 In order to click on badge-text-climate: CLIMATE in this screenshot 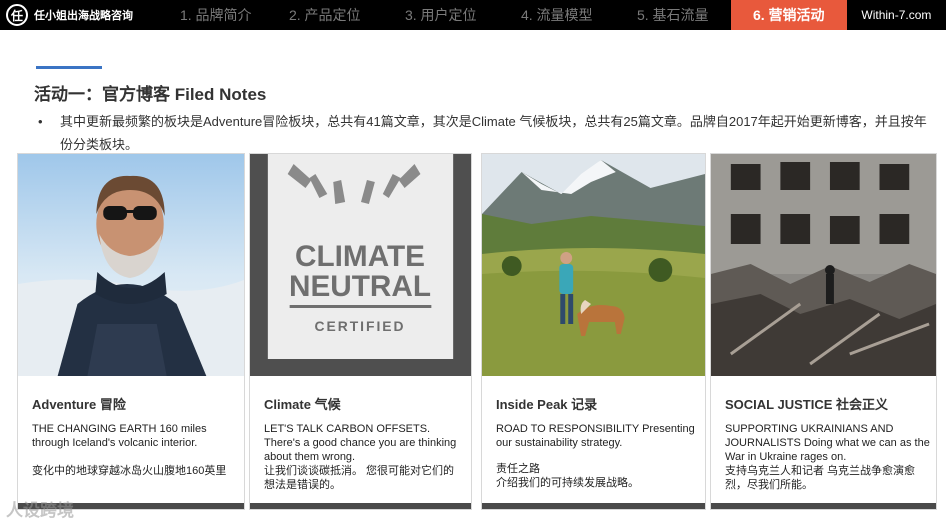, I will do `click(360, 256)`.